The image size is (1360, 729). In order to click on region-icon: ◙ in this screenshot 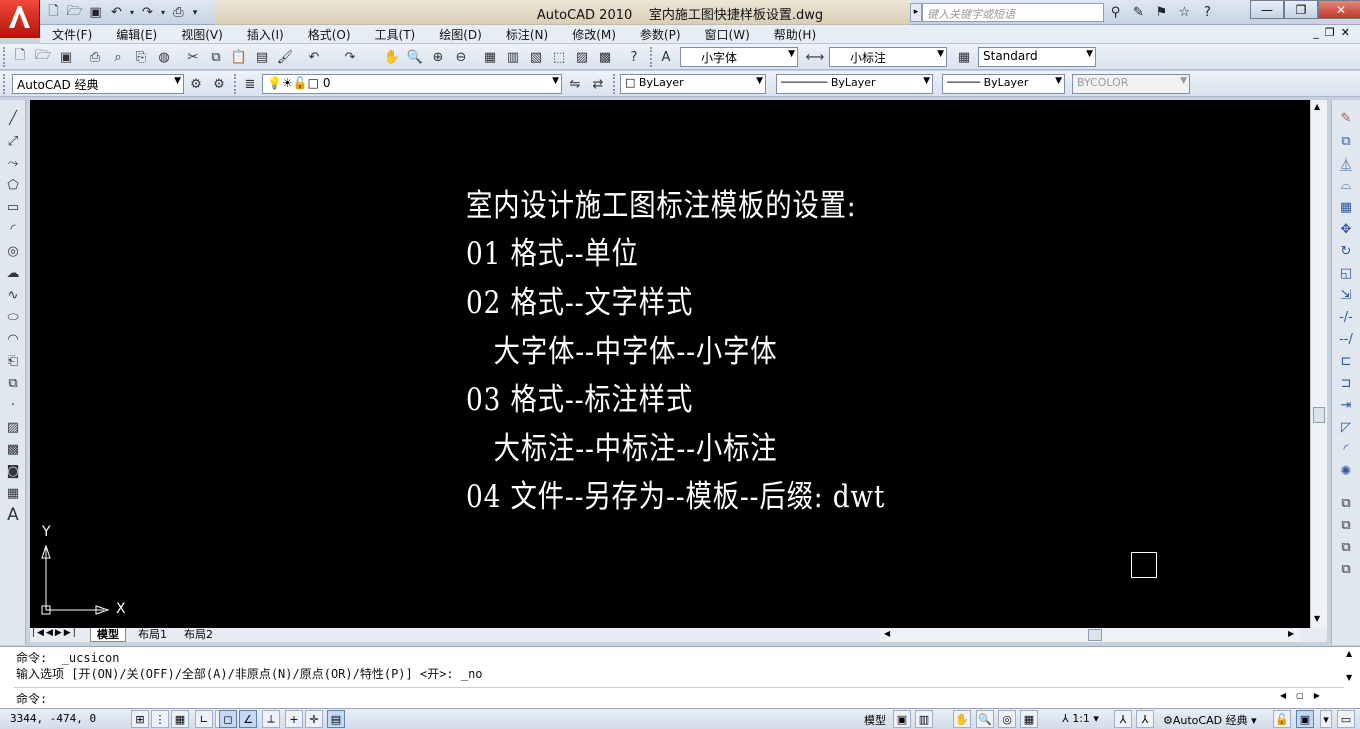, I will do `click(13, 471)`.